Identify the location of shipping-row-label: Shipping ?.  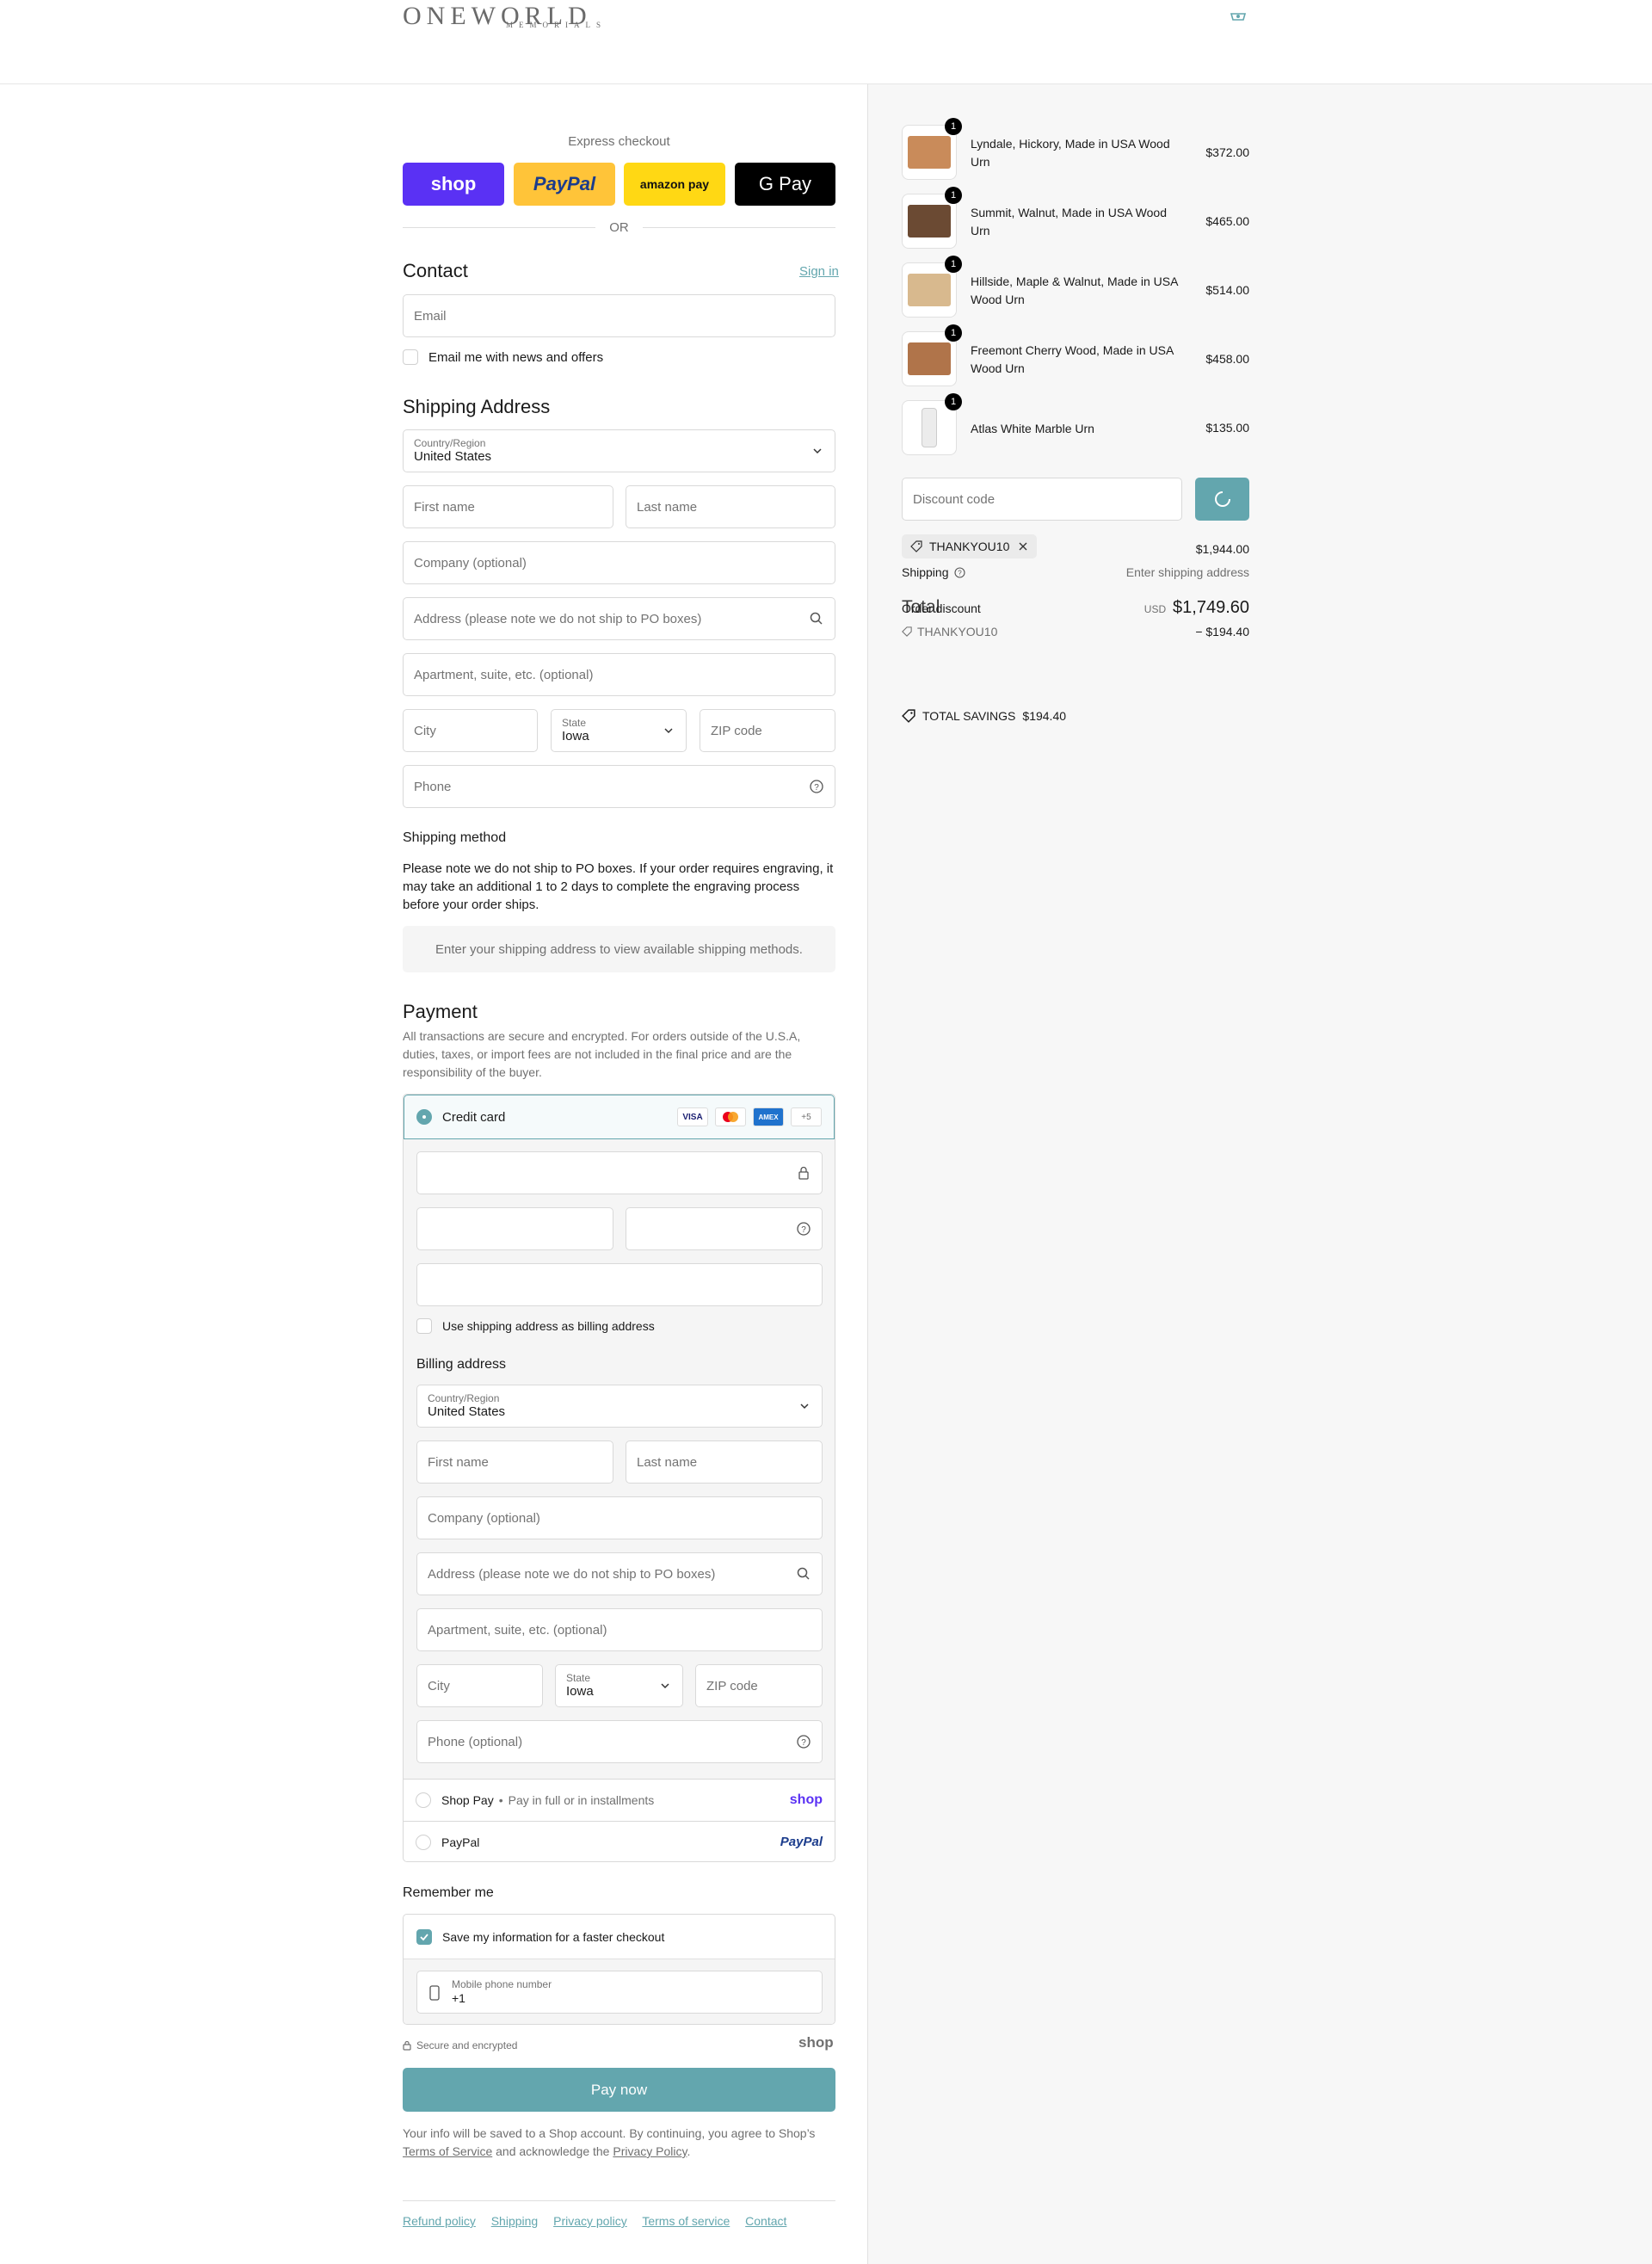
(933, 572).